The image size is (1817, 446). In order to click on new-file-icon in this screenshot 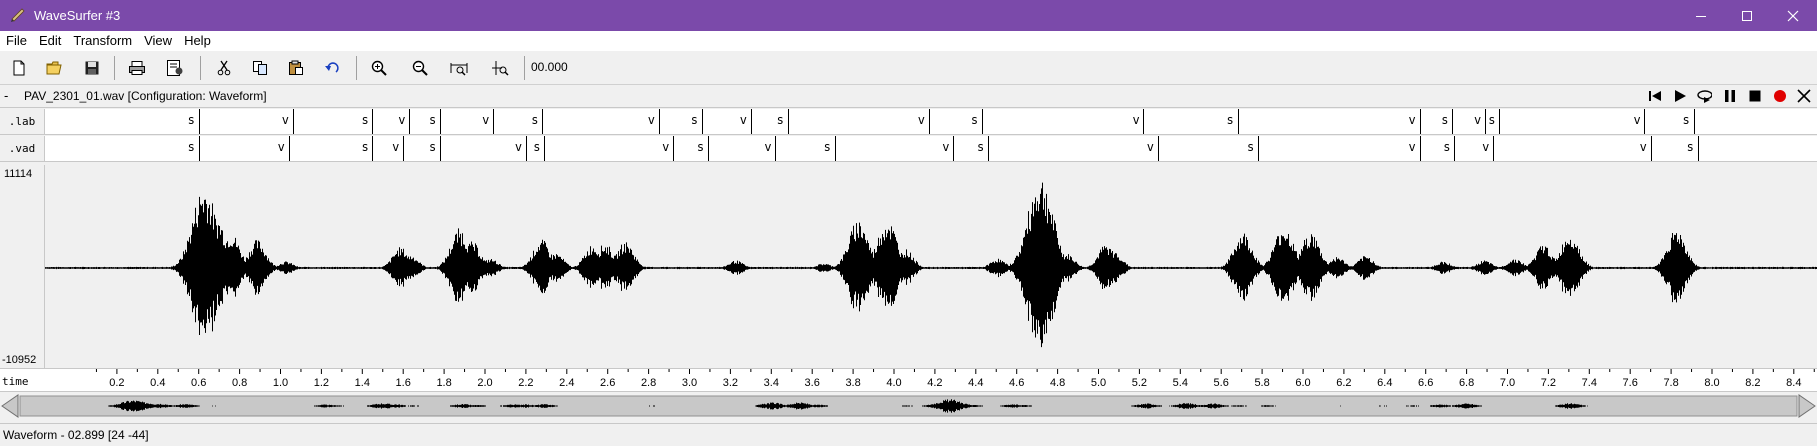, I will do `click(19, 68)`.